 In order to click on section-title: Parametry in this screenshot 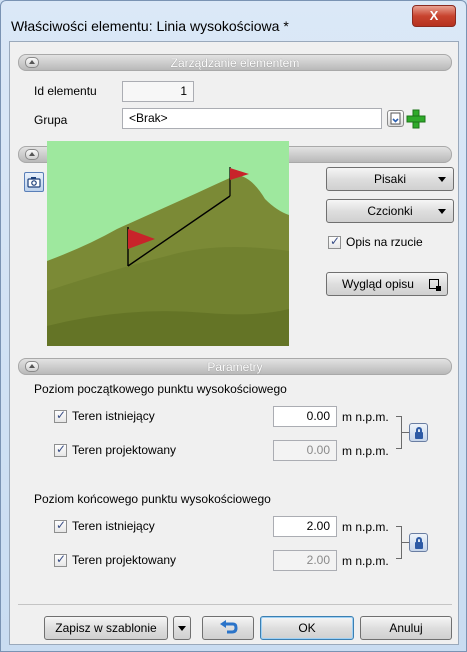, I will do `click(235, 367)`.